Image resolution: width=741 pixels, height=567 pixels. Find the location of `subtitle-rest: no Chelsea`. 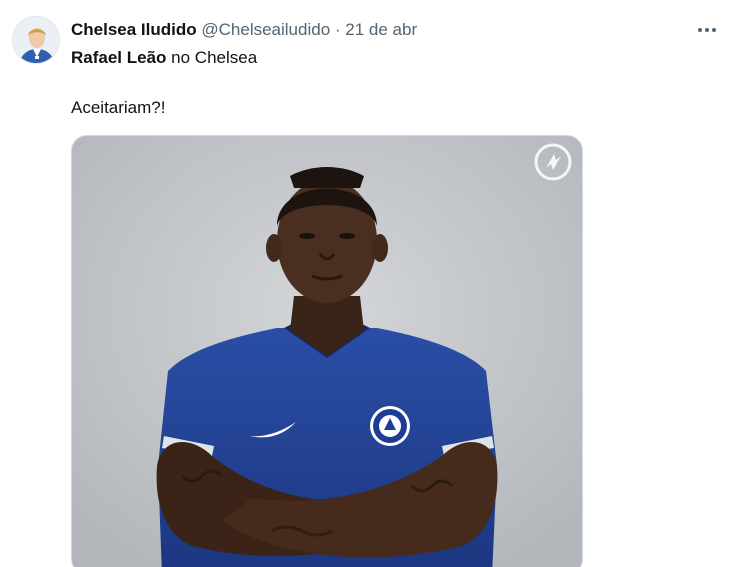

subtitle-rest: no Chelsea is located at coordinates (212, 57).